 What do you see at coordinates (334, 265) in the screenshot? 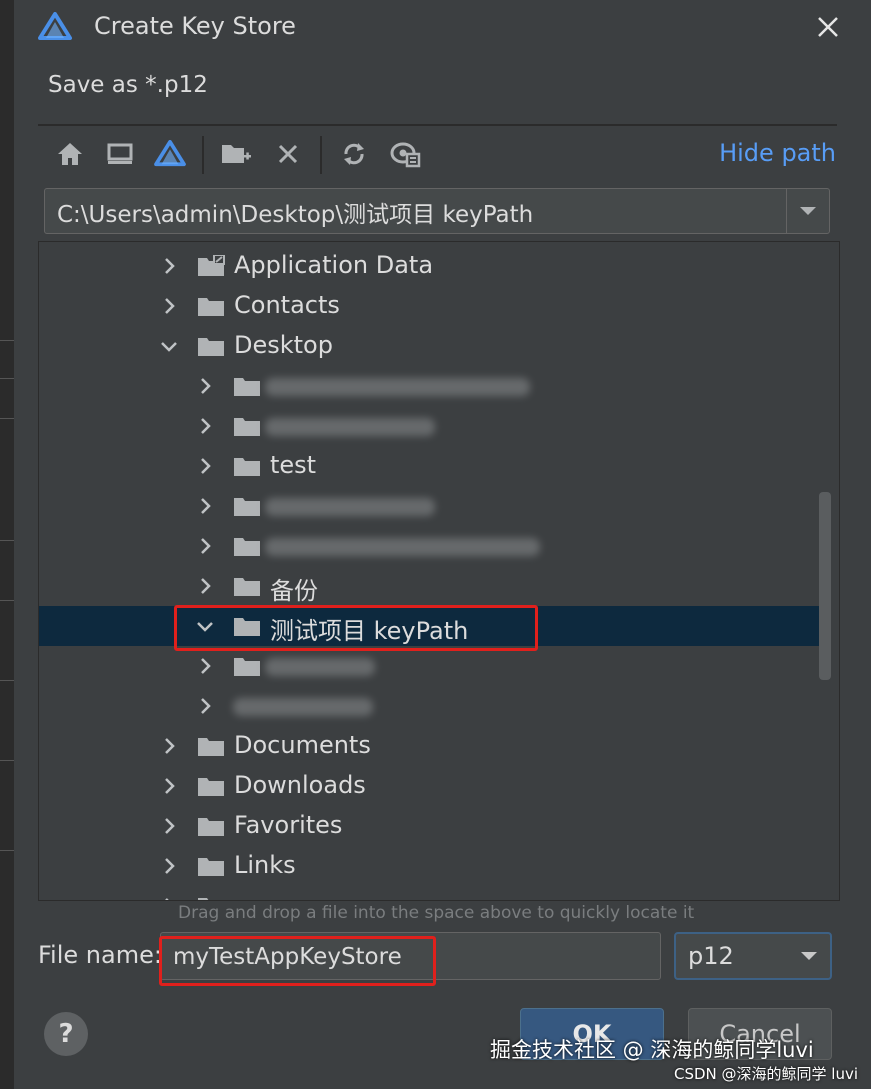
I see `tree-item-label: Application Data` at bounding box center [334, 265].